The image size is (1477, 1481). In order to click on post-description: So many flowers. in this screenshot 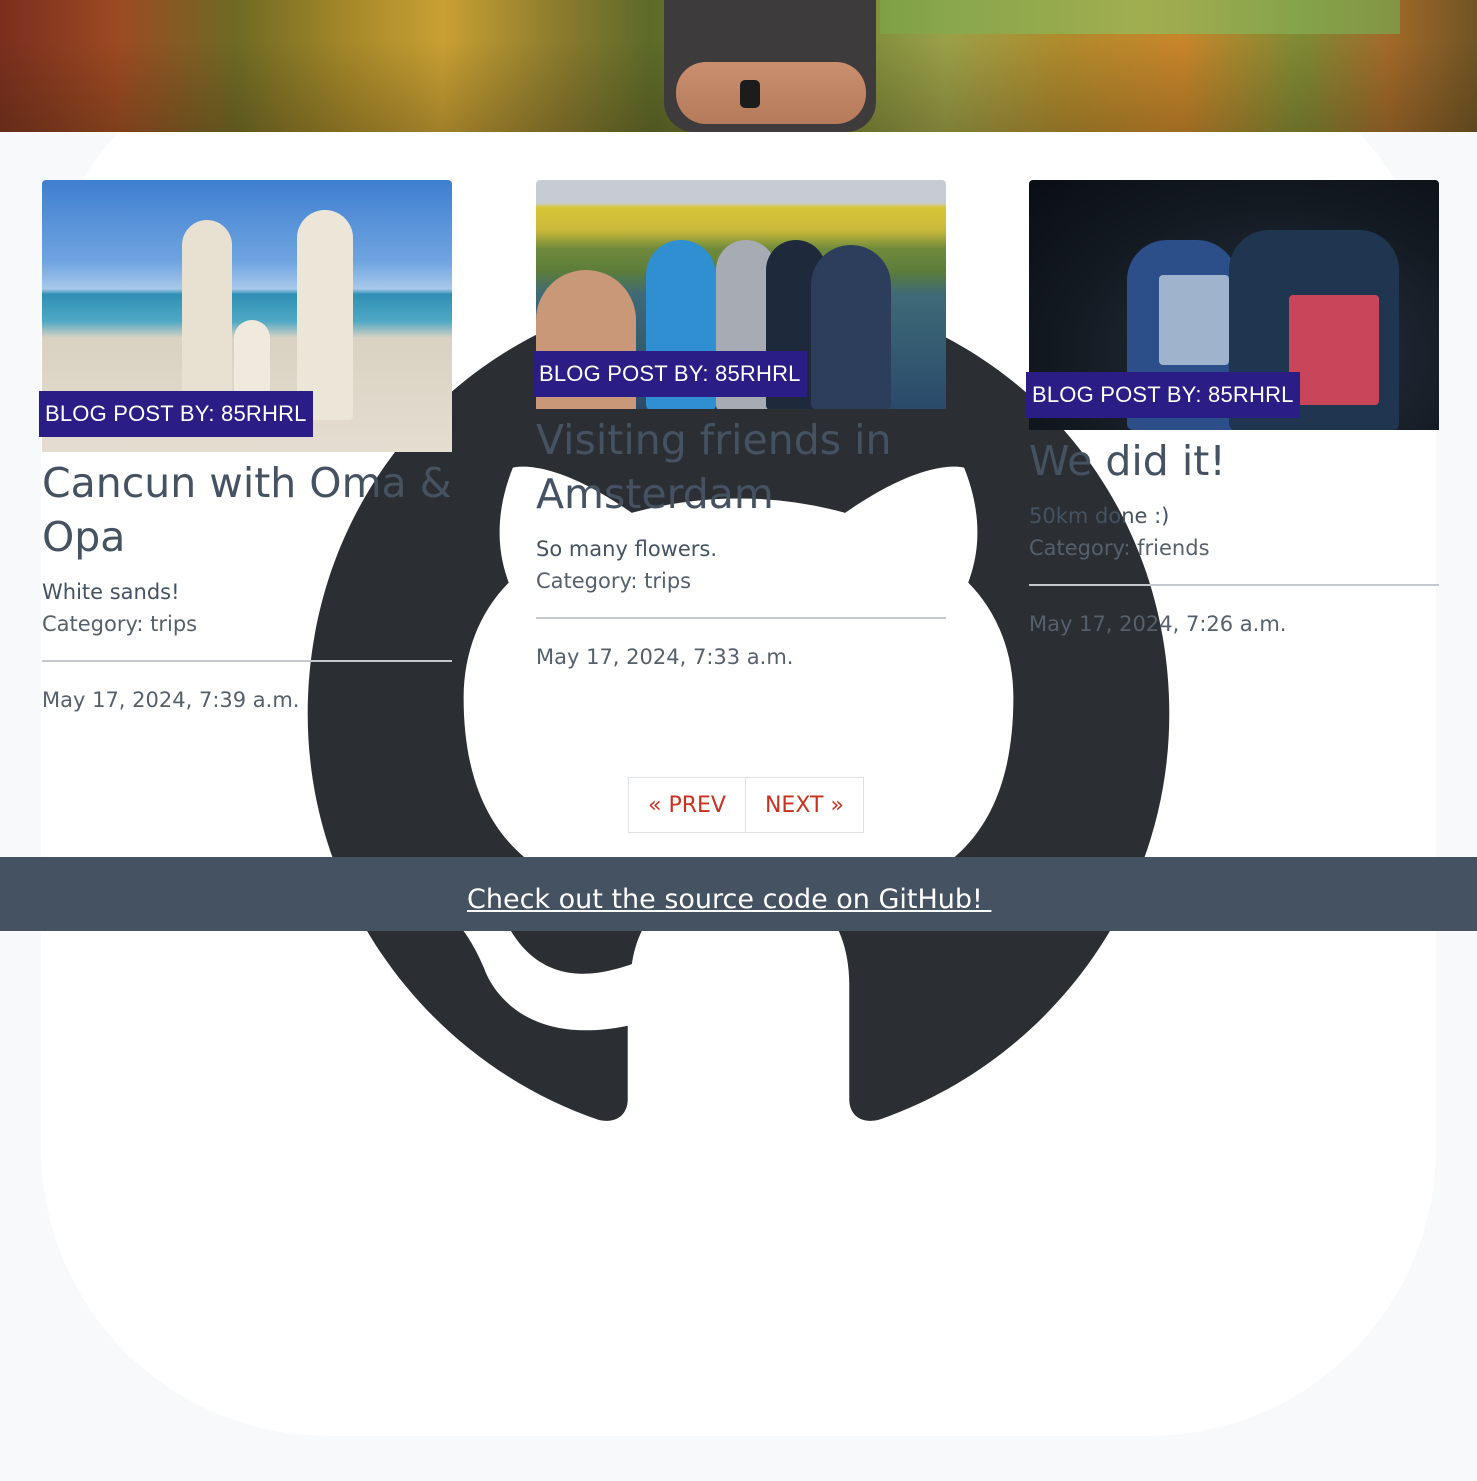, I will do `click(627, 549)`.